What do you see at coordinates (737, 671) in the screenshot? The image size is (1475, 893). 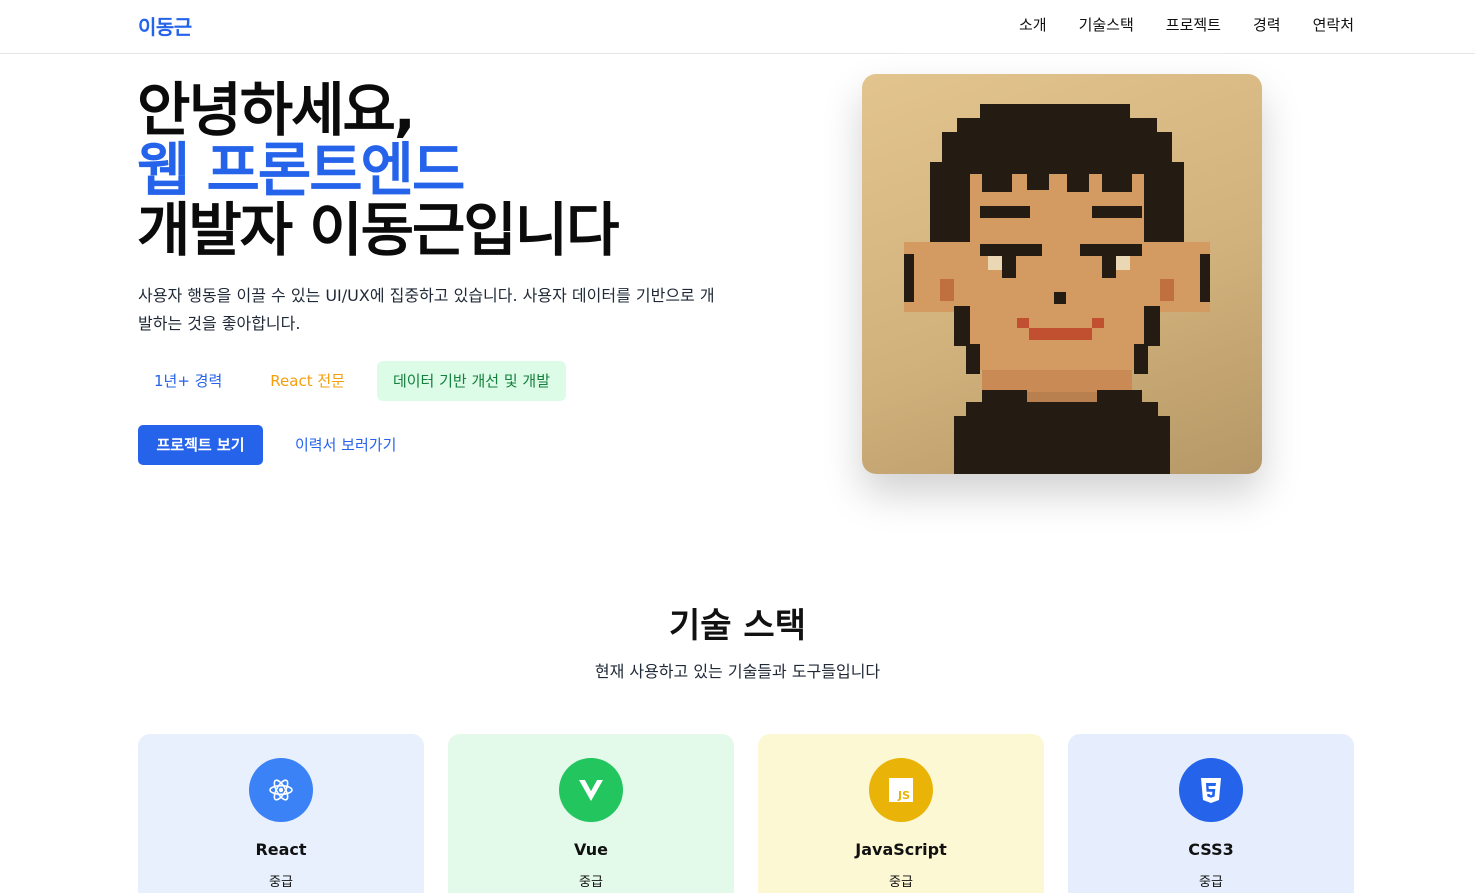 I see `skills-section-subtitle: 현재 사용하고 있는 기술들과 도구들입니다` at bounding box center [737, 671].